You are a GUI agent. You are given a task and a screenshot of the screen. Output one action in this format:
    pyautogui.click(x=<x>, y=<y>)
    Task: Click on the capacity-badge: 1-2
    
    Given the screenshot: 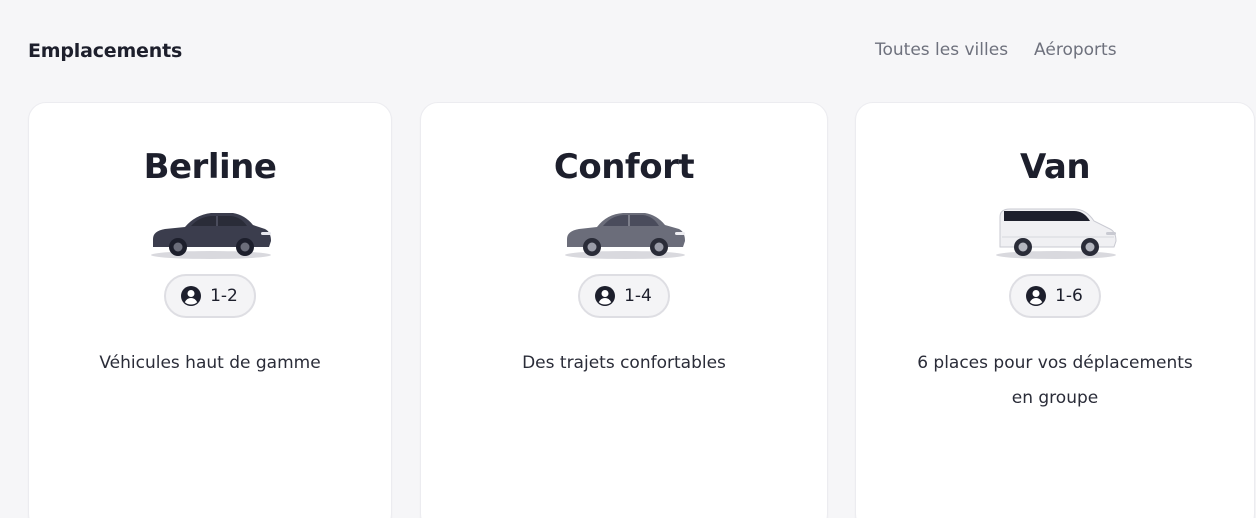 What is the action you would take?
    pyautogui.click(x=210, y=296)
    